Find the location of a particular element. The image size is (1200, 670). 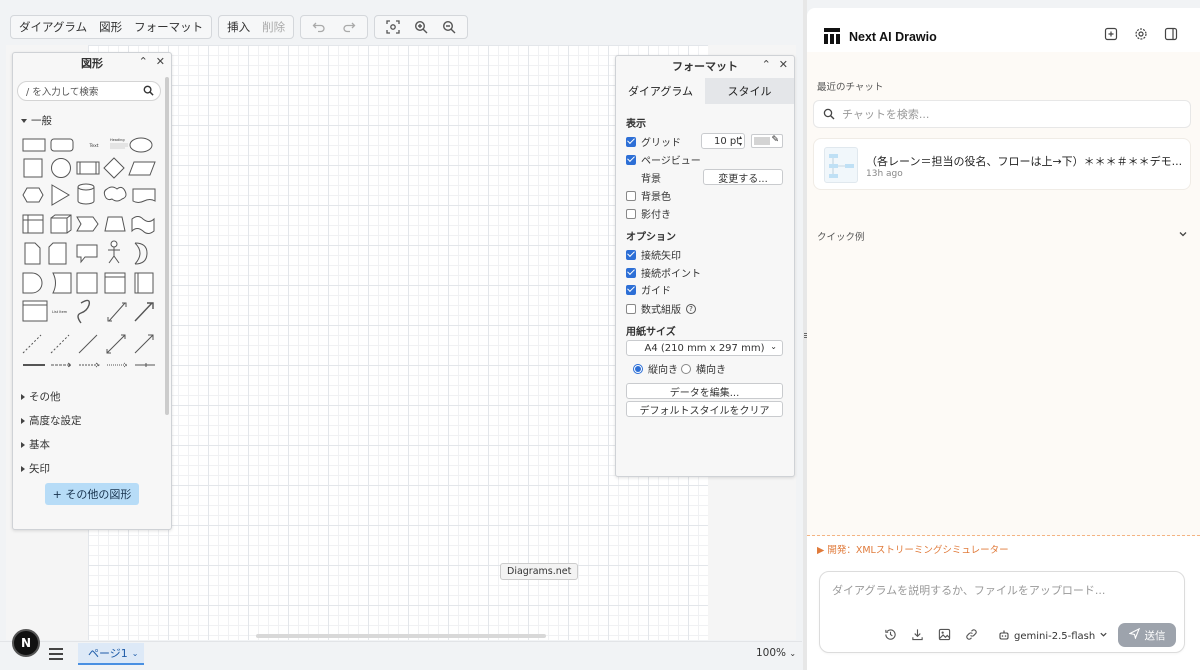

menu-shapes: 図形 is located at coordinates (110, 27).